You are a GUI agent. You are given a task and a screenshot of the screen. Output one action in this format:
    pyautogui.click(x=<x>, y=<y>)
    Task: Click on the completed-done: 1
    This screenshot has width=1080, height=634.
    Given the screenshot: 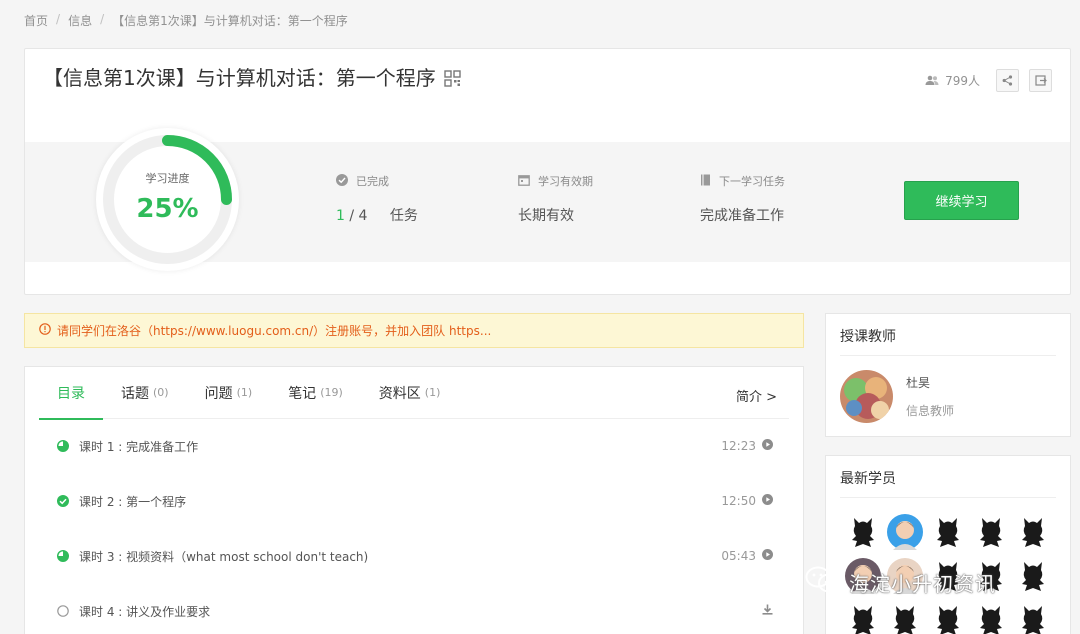 What is the action you would take?
    pyautogui.click(x=340, y=216)
    